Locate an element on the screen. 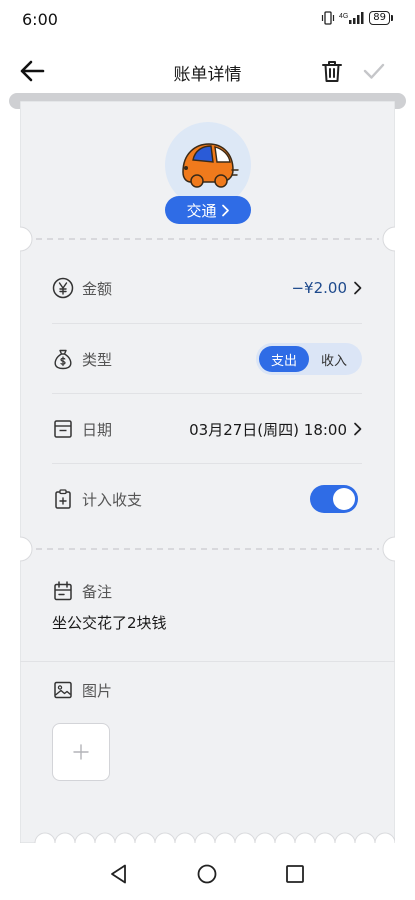 This screenshot has width=415, height=900. nav-home-button is located at coordinates (207, 874).